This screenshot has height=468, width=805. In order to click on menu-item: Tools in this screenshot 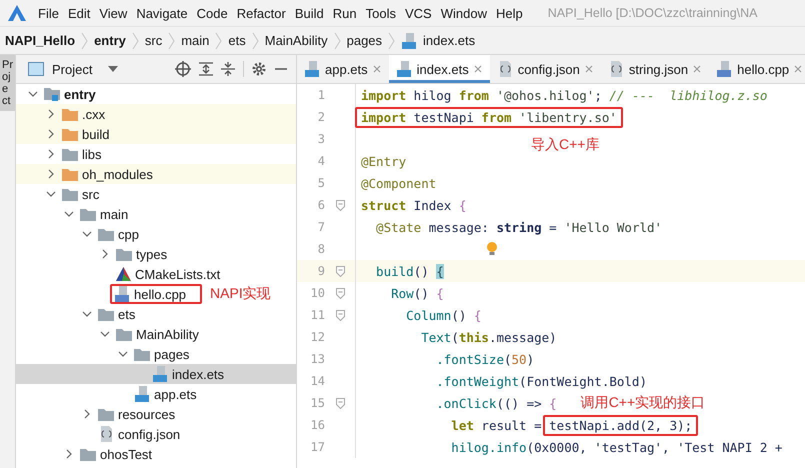, I will do `click(381, 13)`.